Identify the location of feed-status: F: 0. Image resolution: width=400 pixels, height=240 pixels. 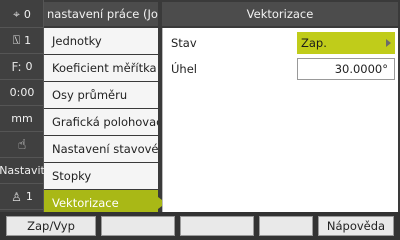
(22, 67).